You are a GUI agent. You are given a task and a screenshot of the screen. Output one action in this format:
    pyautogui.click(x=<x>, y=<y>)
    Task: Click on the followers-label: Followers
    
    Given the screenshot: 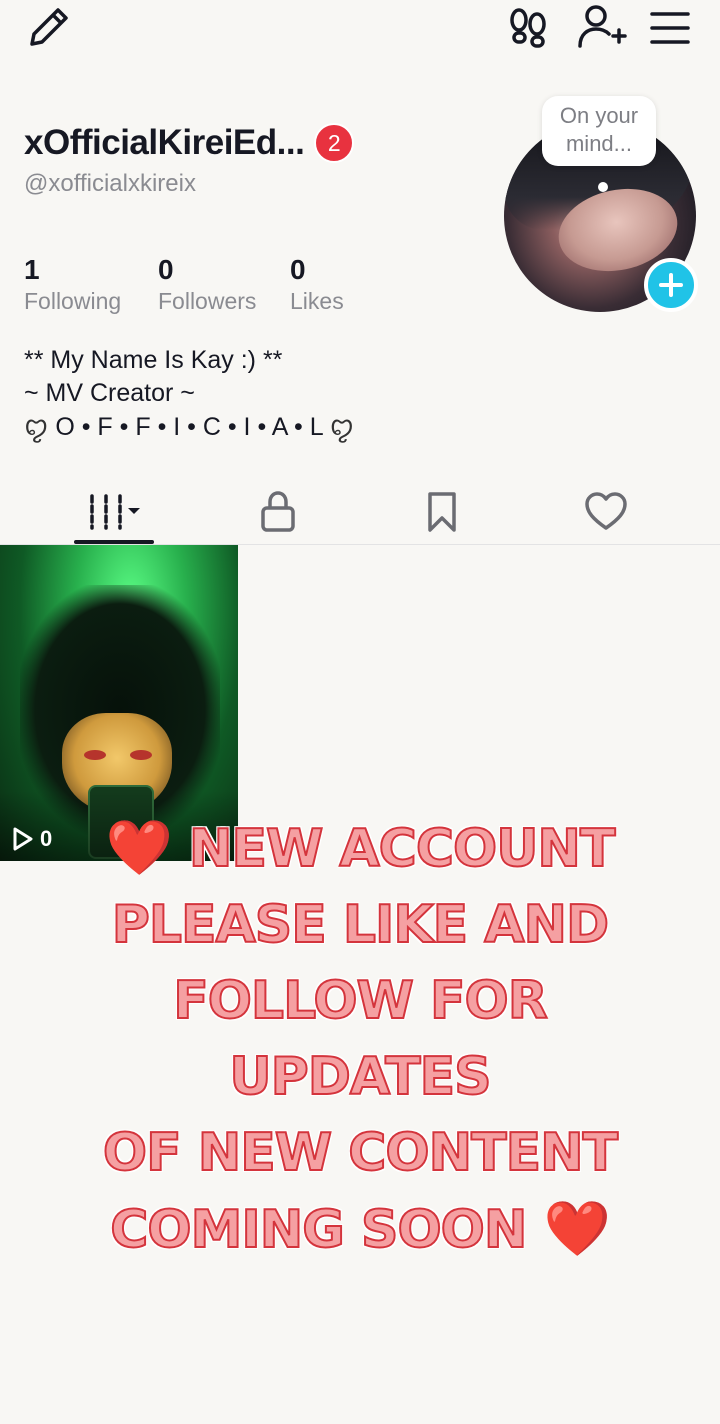 What is the action you would take?
    pyautogui.click(x=207, y=301)
    